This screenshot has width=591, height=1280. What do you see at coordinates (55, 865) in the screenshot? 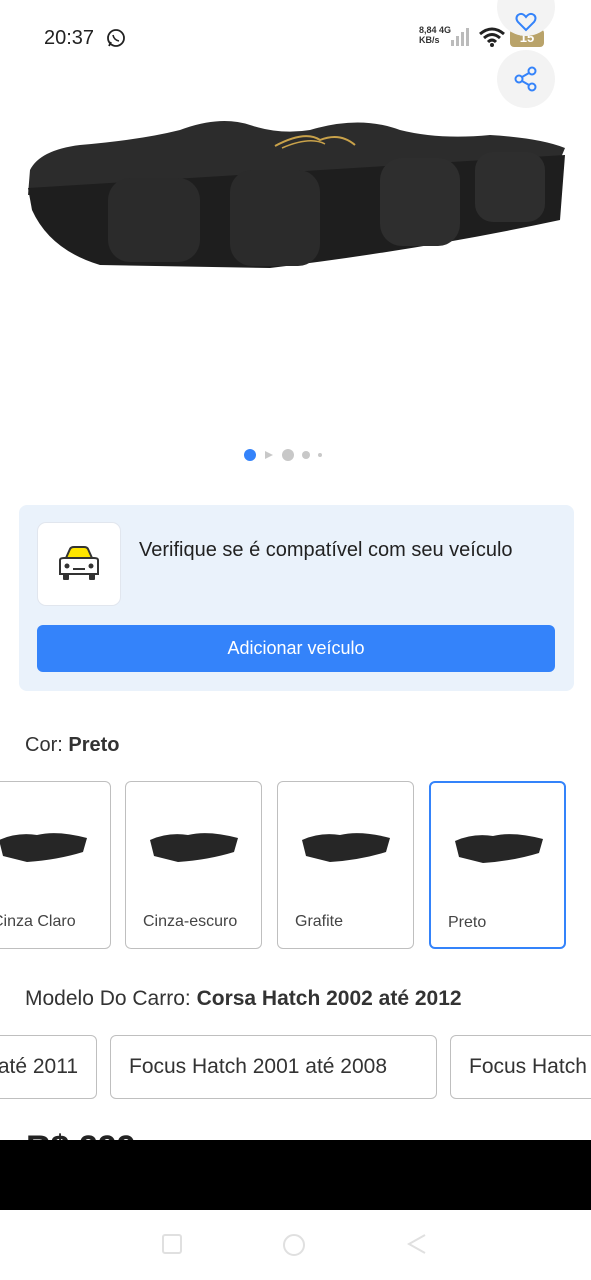
I see `color-option: Cinza Claro` at bounding box center [55, 865].